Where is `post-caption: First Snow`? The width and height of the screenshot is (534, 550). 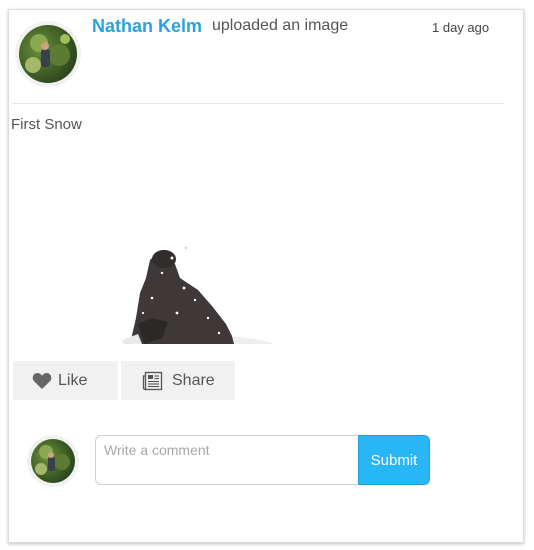
post-caption: First Snow is located at coordinates (46, 124).